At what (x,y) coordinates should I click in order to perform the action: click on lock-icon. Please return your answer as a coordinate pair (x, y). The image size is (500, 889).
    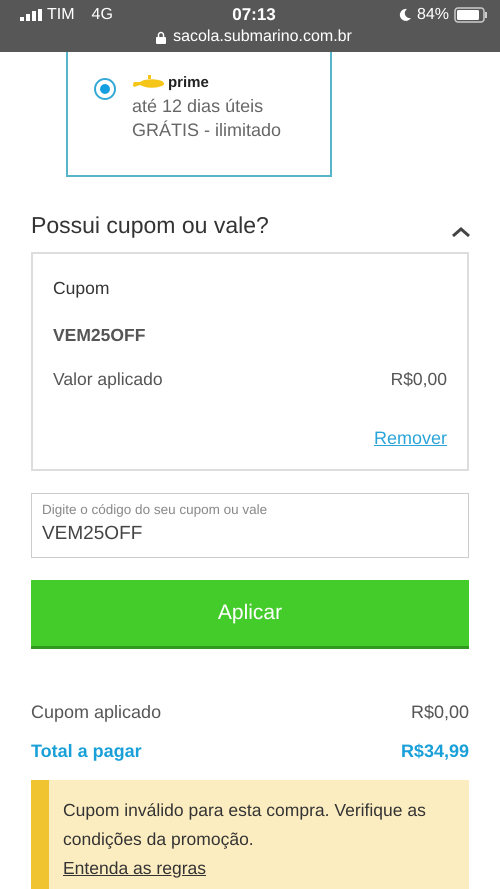
    Looking at the image, I should click on (161, 37).